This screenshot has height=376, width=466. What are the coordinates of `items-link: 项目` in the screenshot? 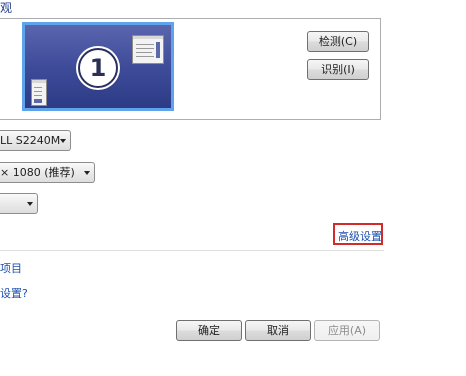 It's located at (11, 268).